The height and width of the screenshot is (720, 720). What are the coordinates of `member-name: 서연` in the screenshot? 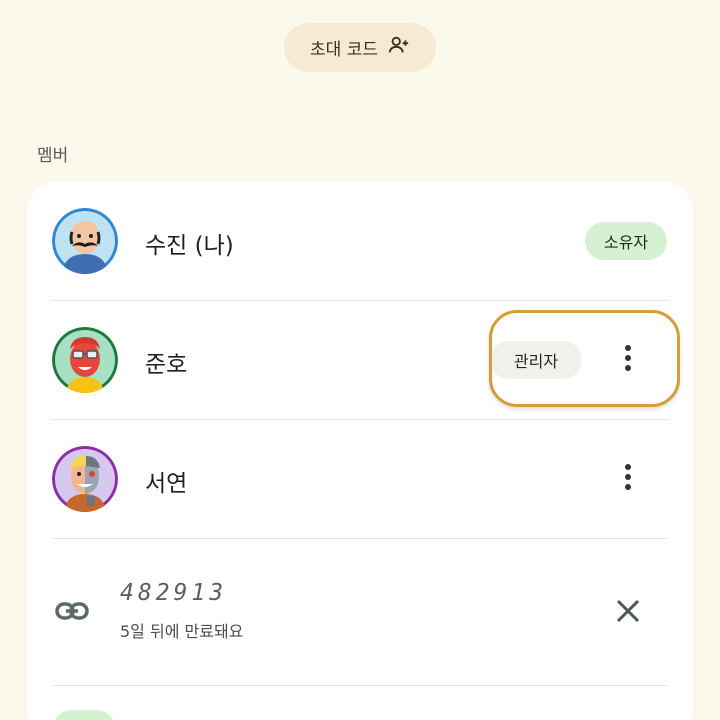 It's located at (166, 484).